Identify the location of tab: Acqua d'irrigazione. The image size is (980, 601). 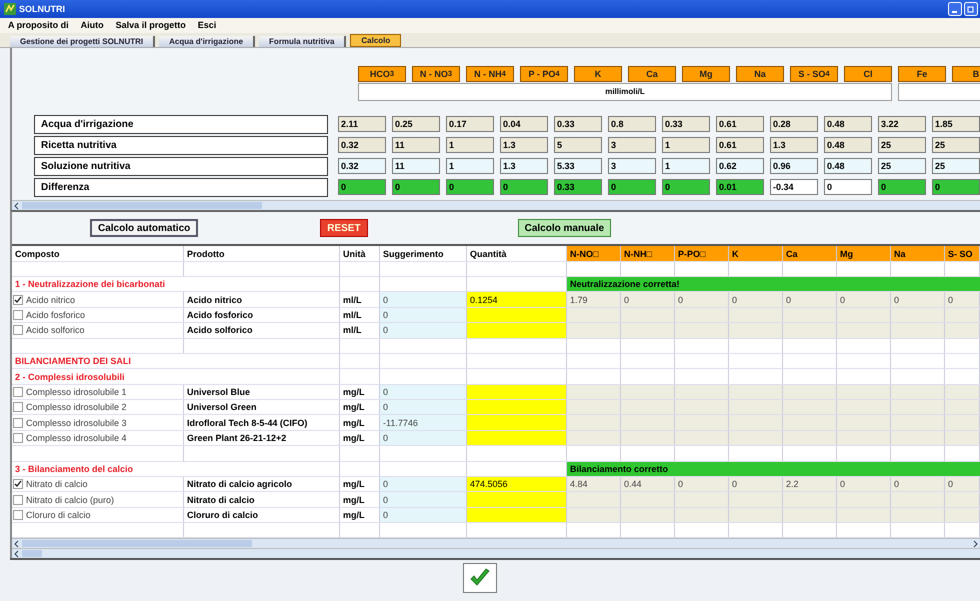
(207, 41).